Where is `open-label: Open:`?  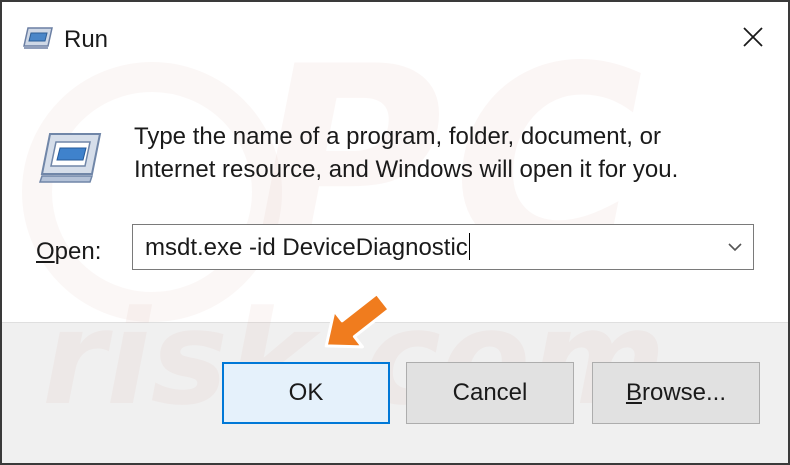 open-label: Open: is located at coordinates (68, 252).